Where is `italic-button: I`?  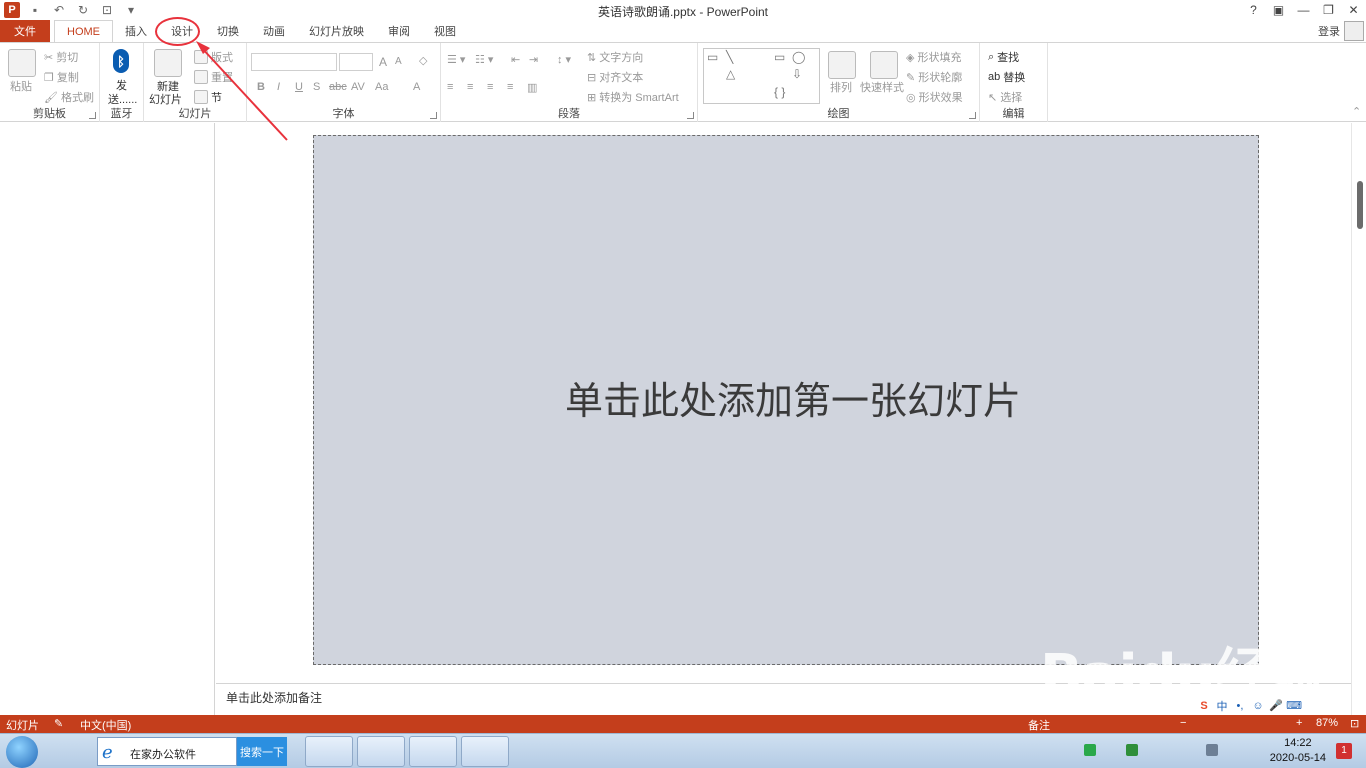 italic-button: I is located at coordinates (278, 87).